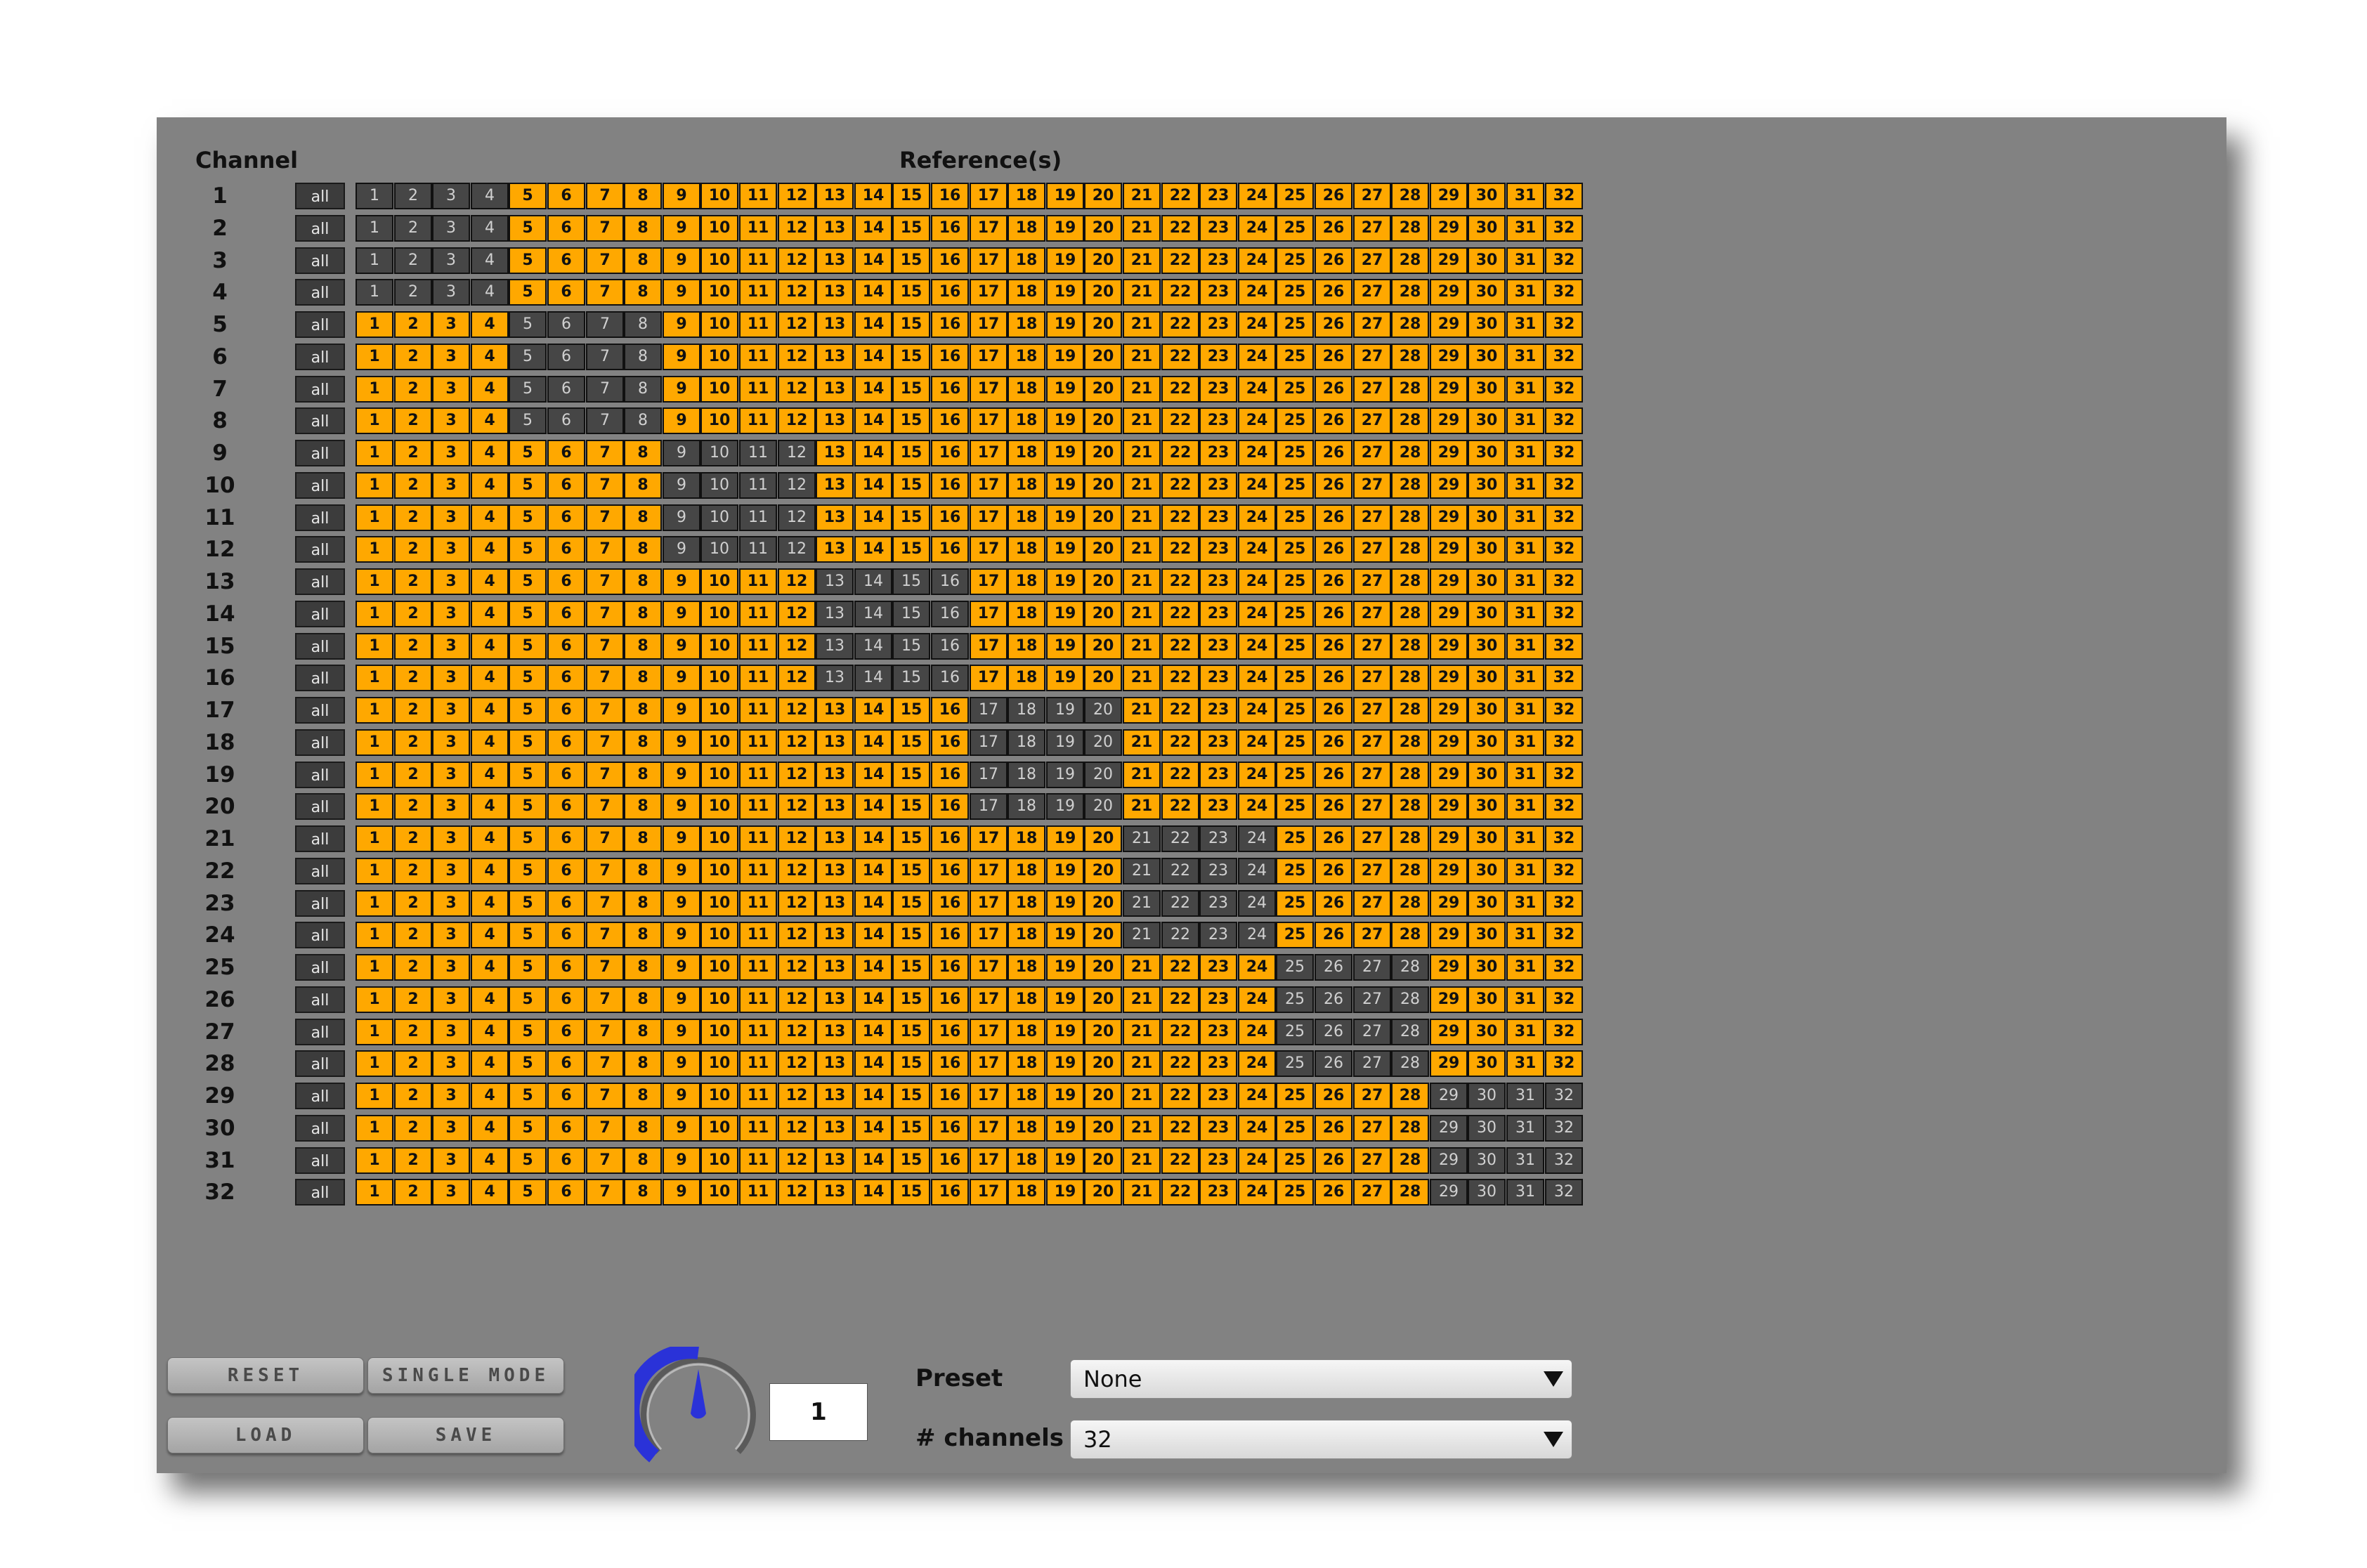 The image size is (2367, 1568). I want to click on reference-cell-29: 29, so click(1449, 485).